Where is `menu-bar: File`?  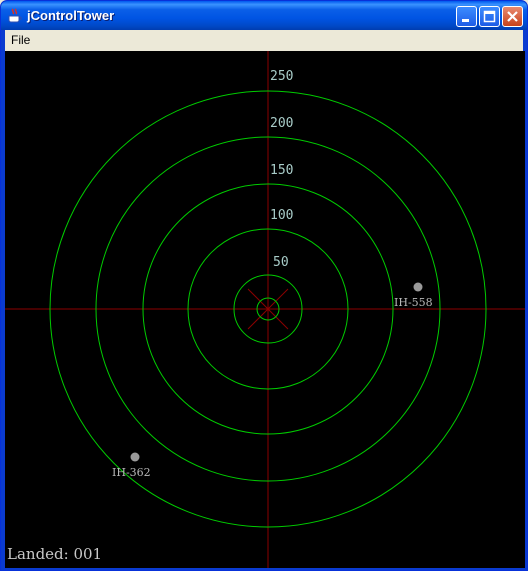 menu-bar: File is located at coordinates (264, 40).